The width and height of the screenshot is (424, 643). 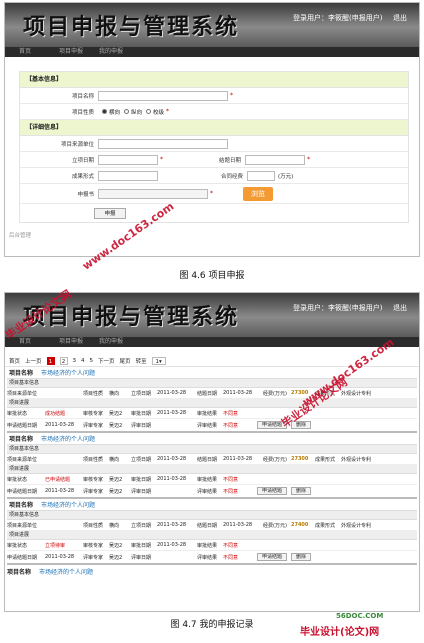 What do you see at coordinates (116, 425) in the screenshot?
I see `field-reviewer: 吴迈2` at bounding box center [116, 425].